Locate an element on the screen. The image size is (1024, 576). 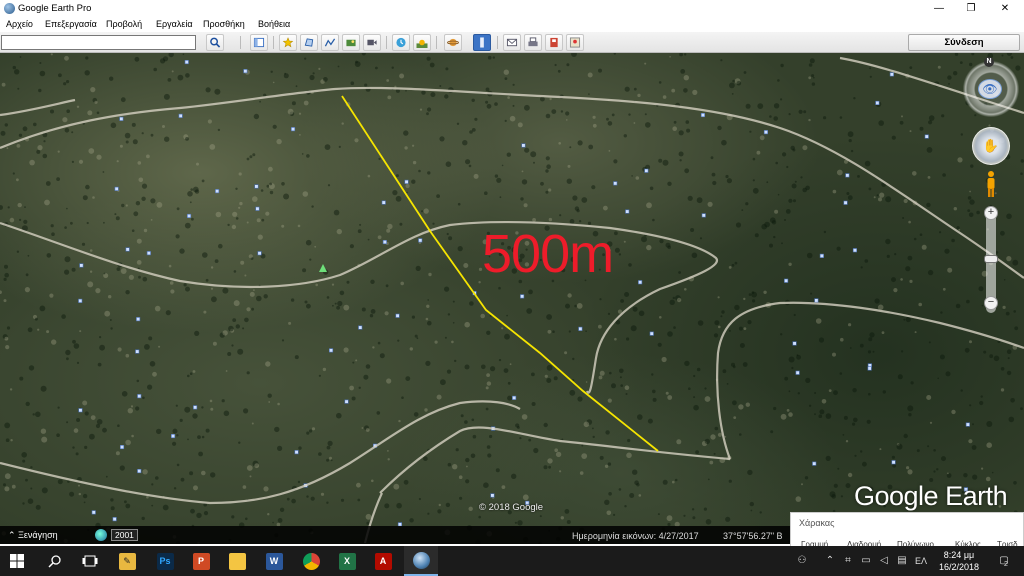
taskbar-chrome is located at coordinates (311, 561).